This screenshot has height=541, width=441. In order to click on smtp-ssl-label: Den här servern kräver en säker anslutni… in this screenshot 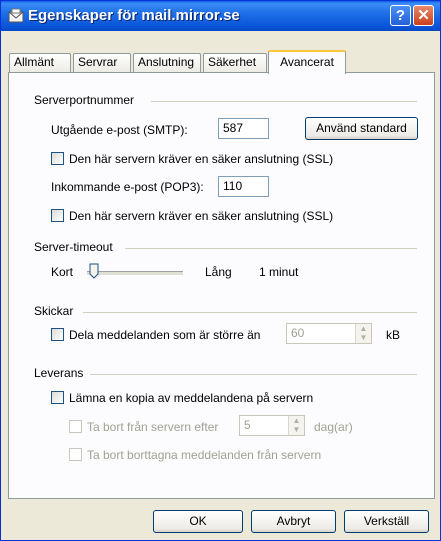, I will do `click(201, 159)`.